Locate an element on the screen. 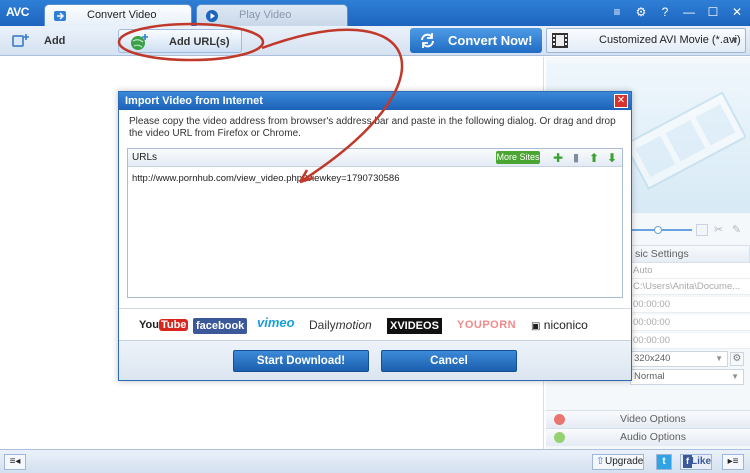 The height and width of the screenshot is (473, 750). move-up-icon: ⬆ is located at coordinates (594, 158).